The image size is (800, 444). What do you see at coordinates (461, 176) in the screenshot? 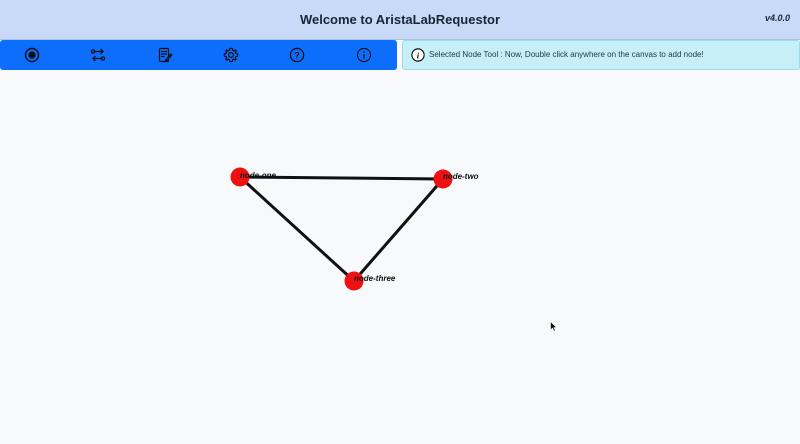
I see `node-two-label: node-two` at bounding box center [461, 176].